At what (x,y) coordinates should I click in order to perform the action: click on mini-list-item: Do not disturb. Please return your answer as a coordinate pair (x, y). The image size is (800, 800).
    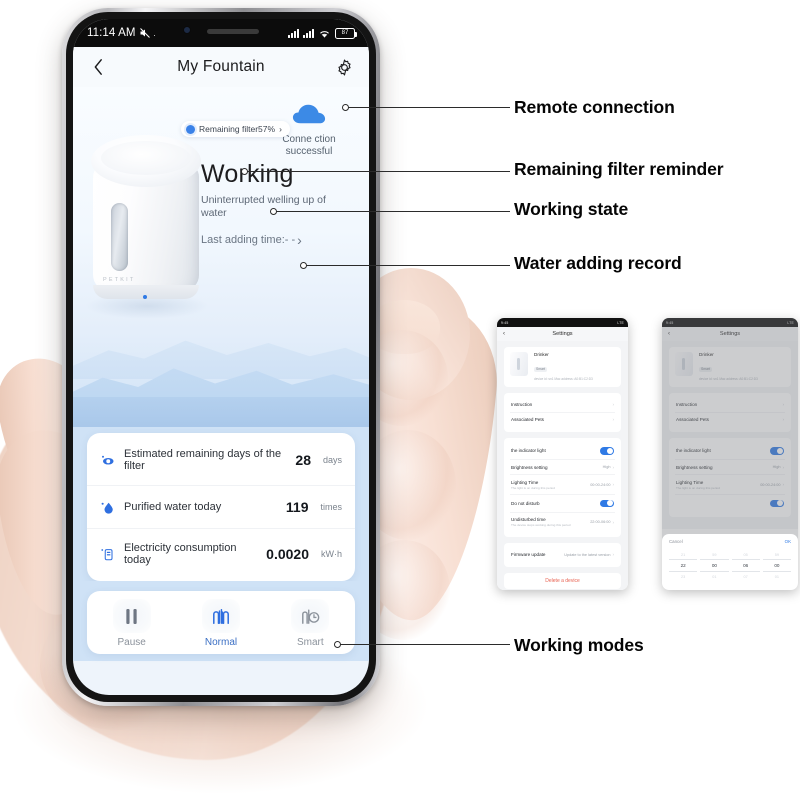
    Looking at the image, I should click on (562, 503).